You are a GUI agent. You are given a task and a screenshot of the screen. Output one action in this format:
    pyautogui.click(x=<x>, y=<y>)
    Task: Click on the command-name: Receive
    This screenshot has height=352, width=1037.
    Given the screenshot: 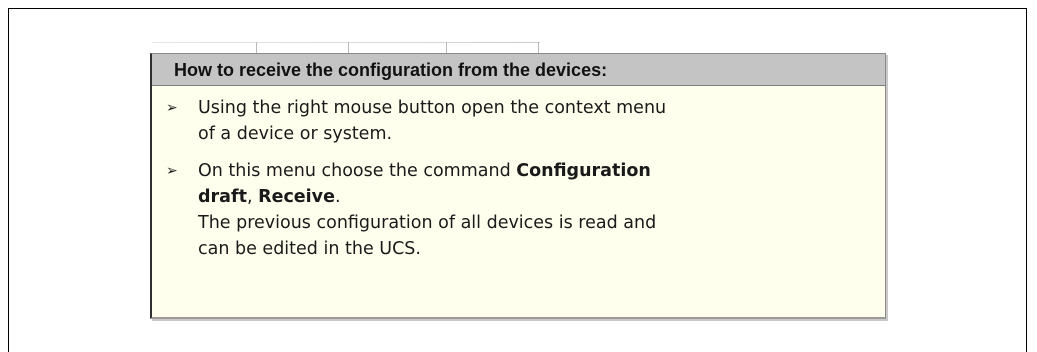 What is the action you would take?
    pyautogui.click(x=296, y=197)
    